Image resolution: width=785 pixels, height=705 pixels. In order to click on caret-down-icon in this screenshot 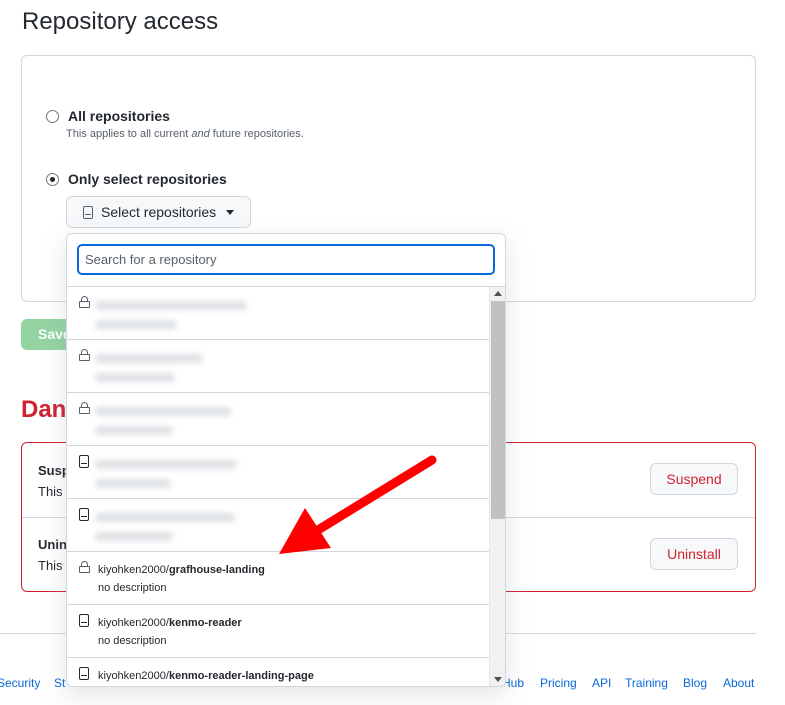, I will do `click(230, 212)`.